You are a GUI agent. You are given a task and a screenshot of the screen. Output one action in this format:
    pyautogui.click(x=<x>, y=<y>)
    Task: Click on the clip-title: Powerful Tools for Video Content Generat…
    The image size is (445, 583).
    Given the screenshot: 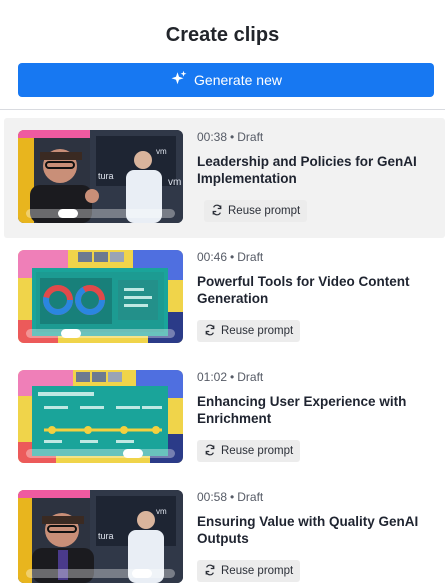 What is the action you would take?
    pyautogui.click(x=303, y=290)
    